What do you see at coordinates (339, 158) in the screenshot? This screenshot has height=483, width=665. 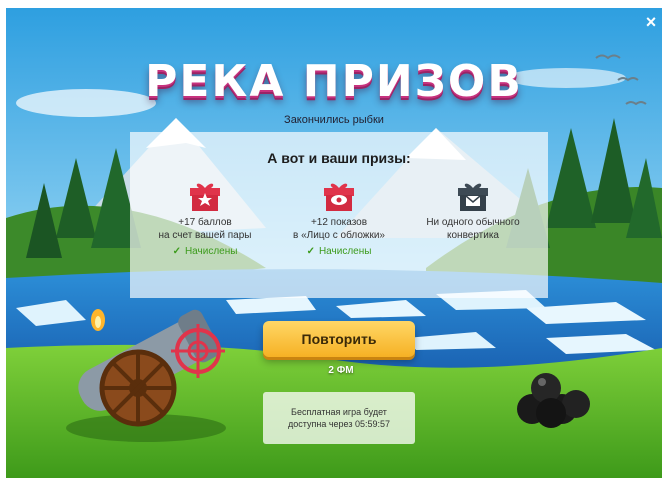 I see `prizes-heading: А вот и ваши призы:` at bounding box center [339, 158].